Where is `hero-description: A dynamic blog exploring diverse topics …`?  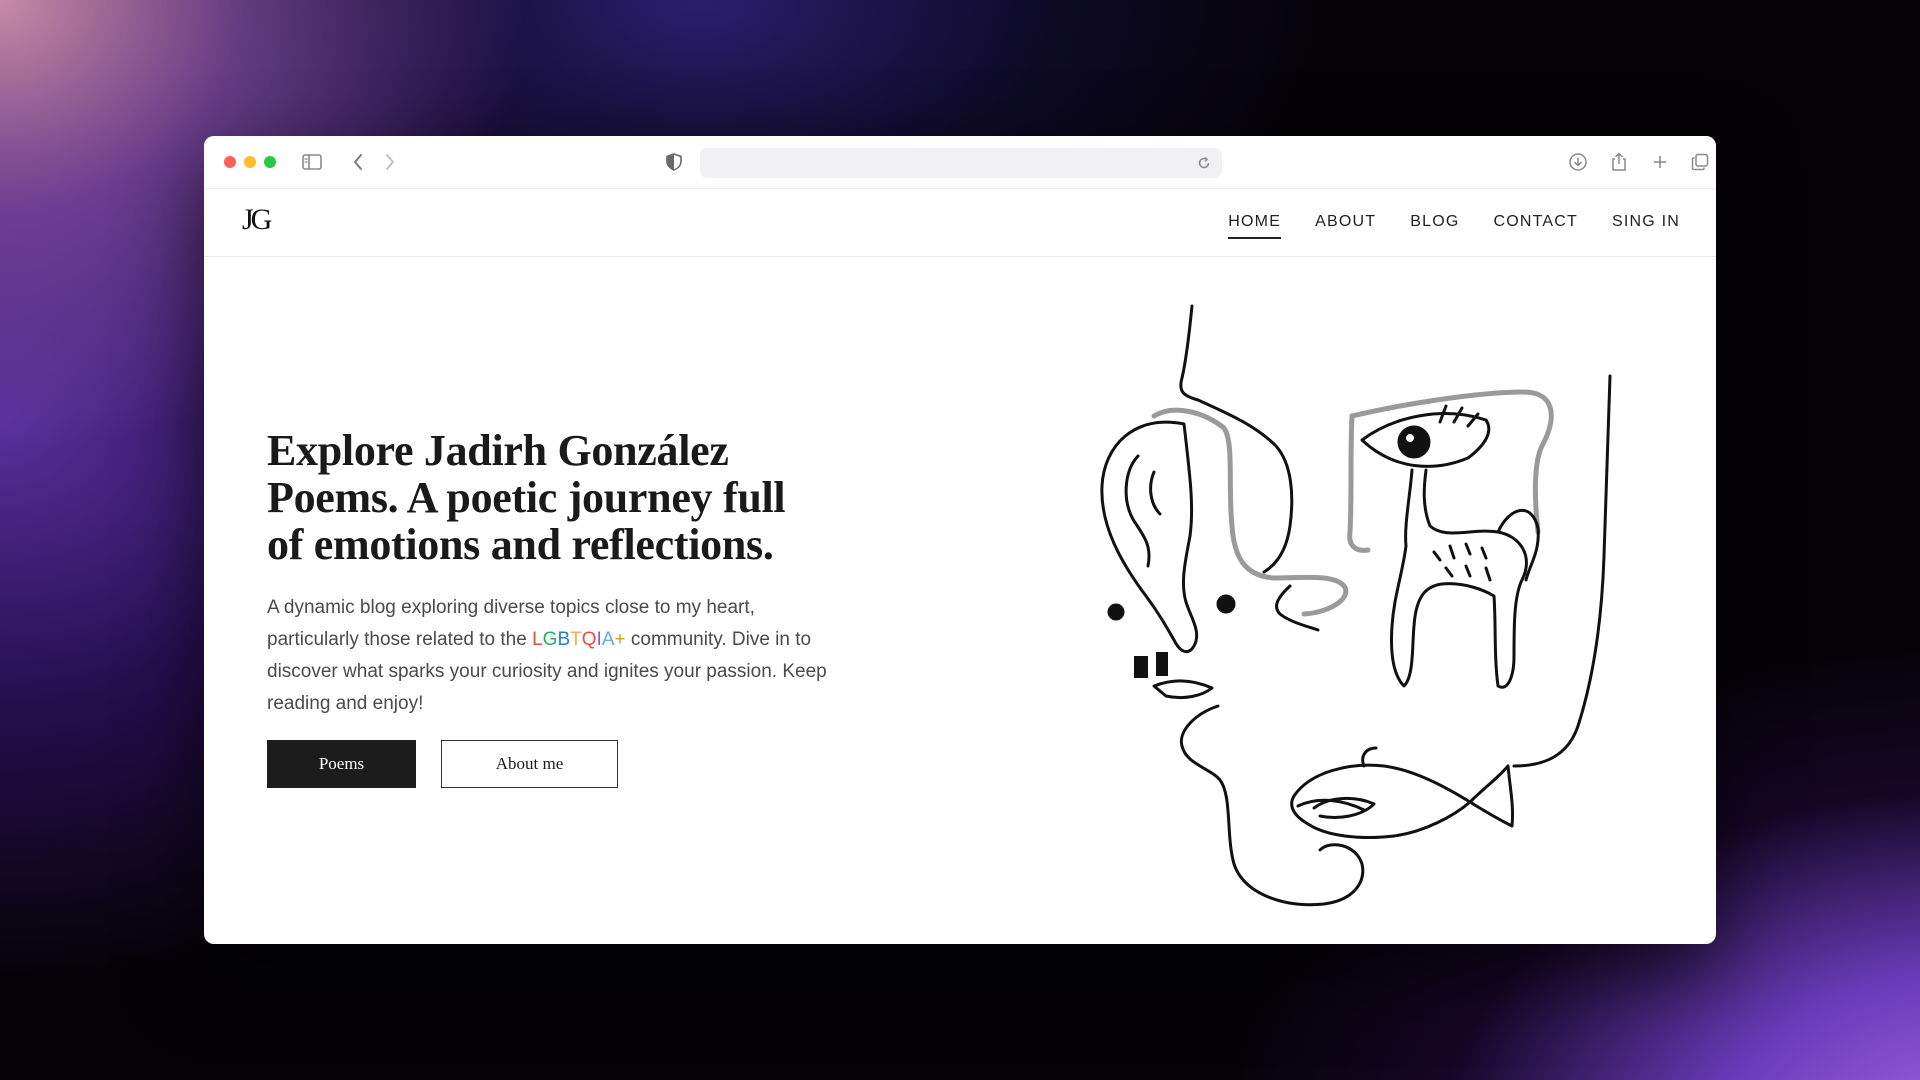
hero-description: A dynamic blog exploring diverse topics … is located at coordinates (547, 656).